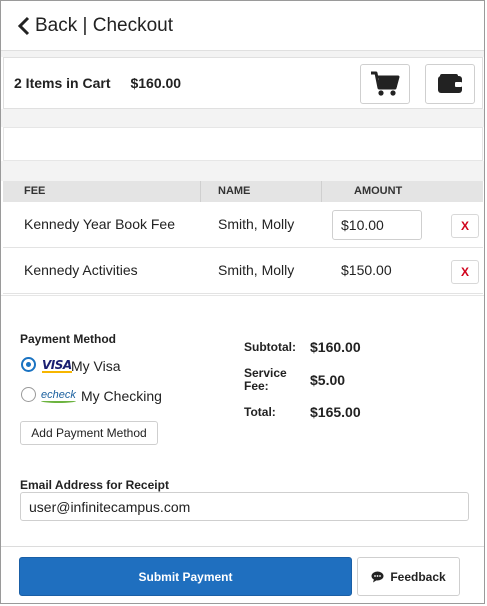 The width and height of the screenshot is (487, 606). Describe the element at coordinates (57, 365) in the screenshot. I see `visa-logo-icon: VISA` at that location.